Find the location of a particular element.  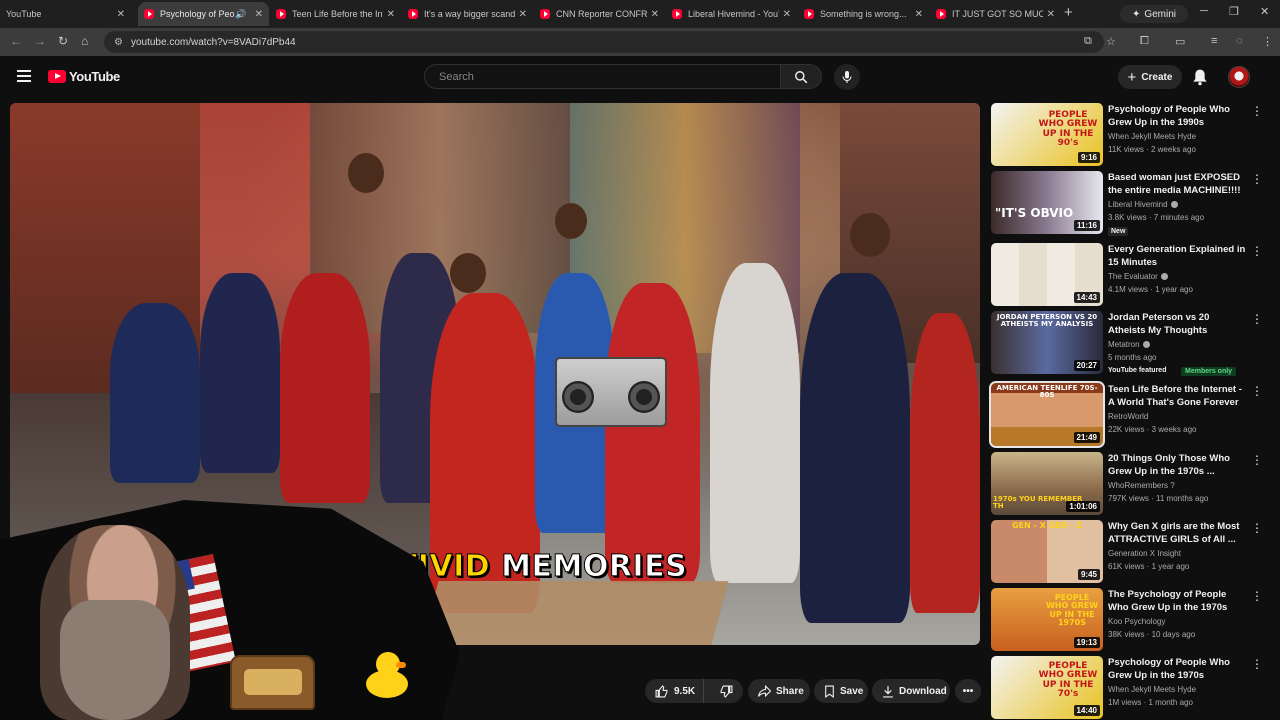

voice-search-button is located at coordinates (847, 77).